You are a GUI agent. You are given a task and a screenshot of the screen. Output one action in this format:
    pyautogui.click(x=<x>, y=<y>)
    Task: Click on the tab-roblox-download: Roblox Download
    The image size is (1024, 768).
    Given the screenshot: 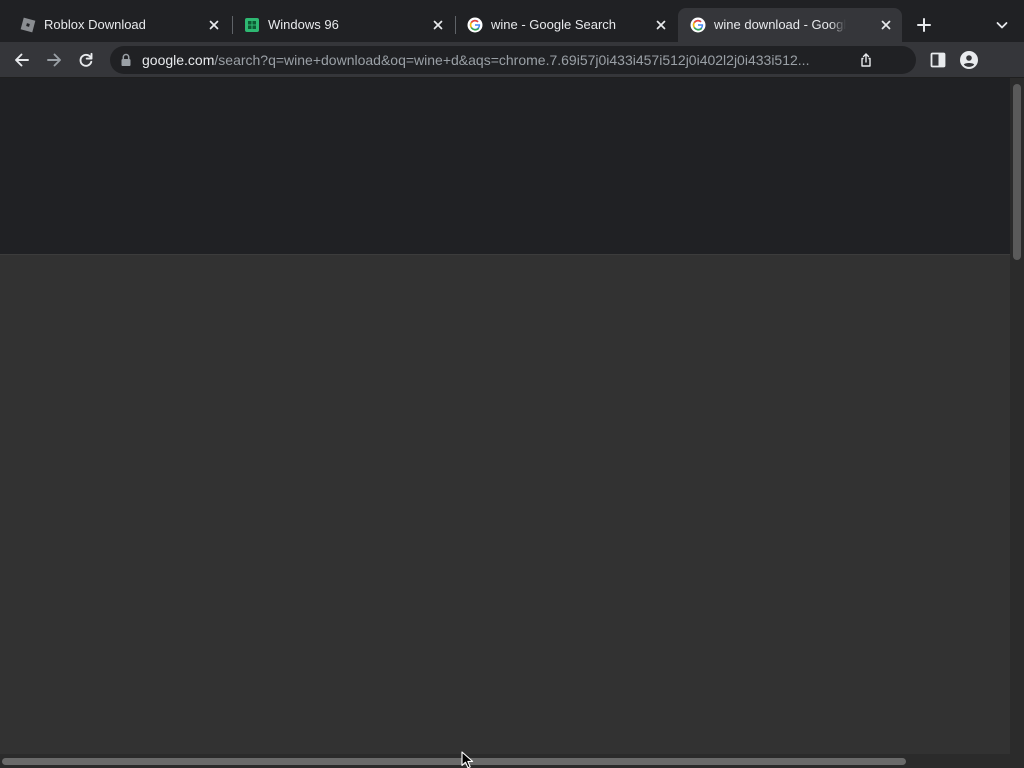 What is the action you would take?
    pyautogui.click(x=119, y=25)
    